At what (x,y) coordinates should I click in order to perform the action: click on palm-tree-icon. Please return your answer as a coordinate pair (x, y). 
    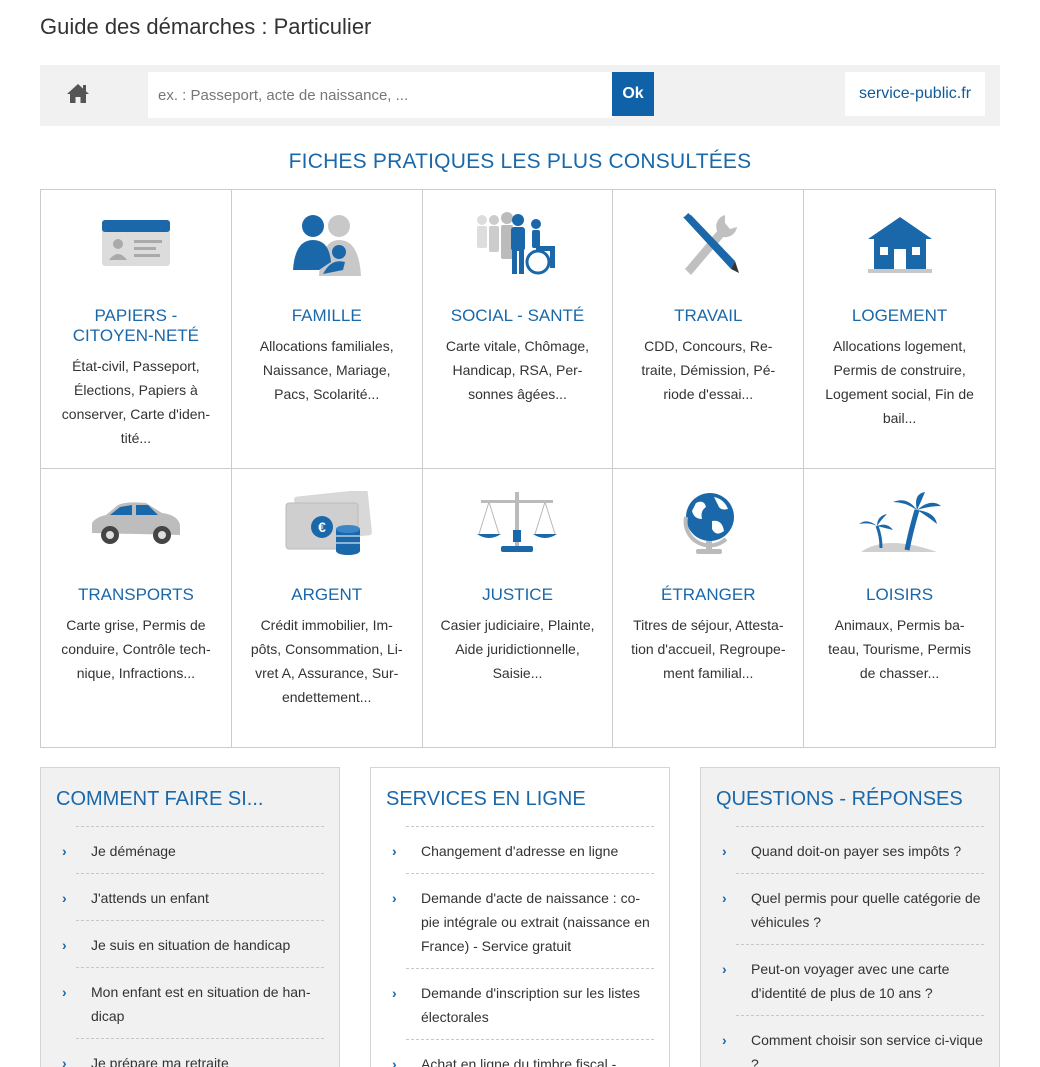
    Looking at the image, I should click on (899, 523).